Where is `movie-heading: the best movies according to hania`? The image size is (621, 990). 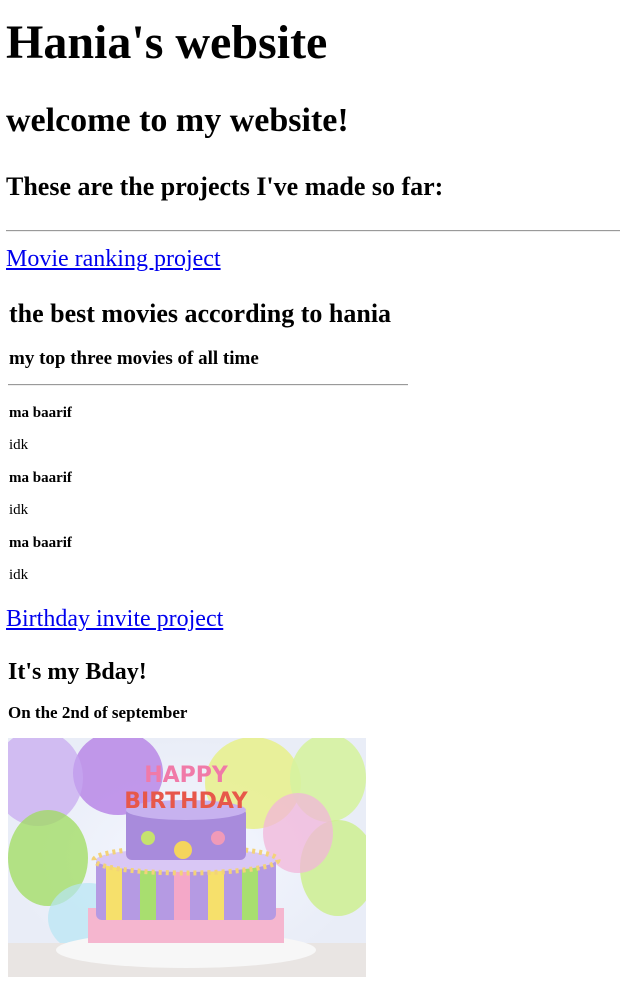 movie-heading: the best movies according to hania is located at coordinates (200, 313).